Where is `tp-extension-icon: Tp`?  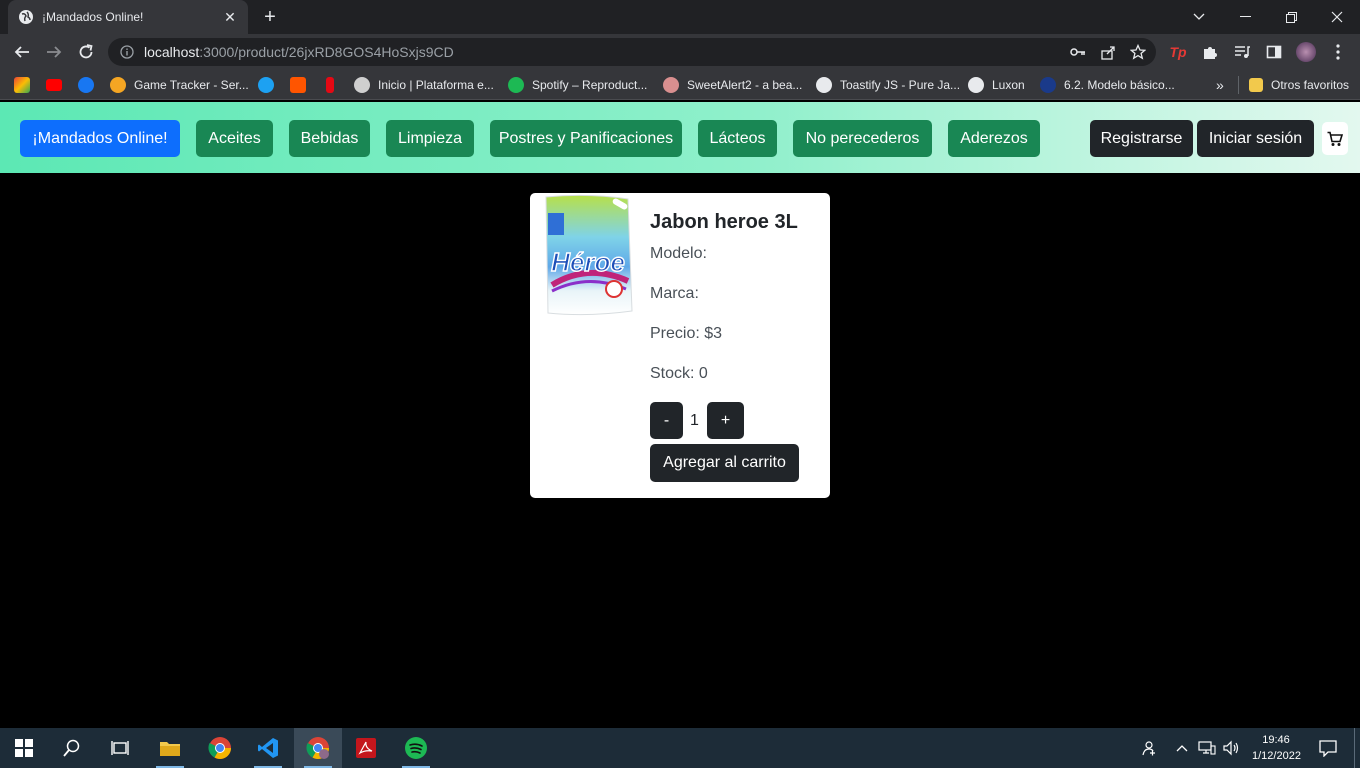
tp-extension-icon: Tp is located at coordinates (1178, 52).